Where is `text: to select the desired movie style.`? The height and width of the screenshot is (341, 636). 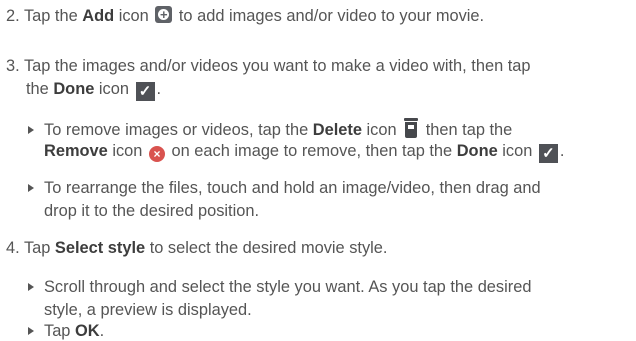
text: to select the desired movie style. is located at coordinates (266, 248).